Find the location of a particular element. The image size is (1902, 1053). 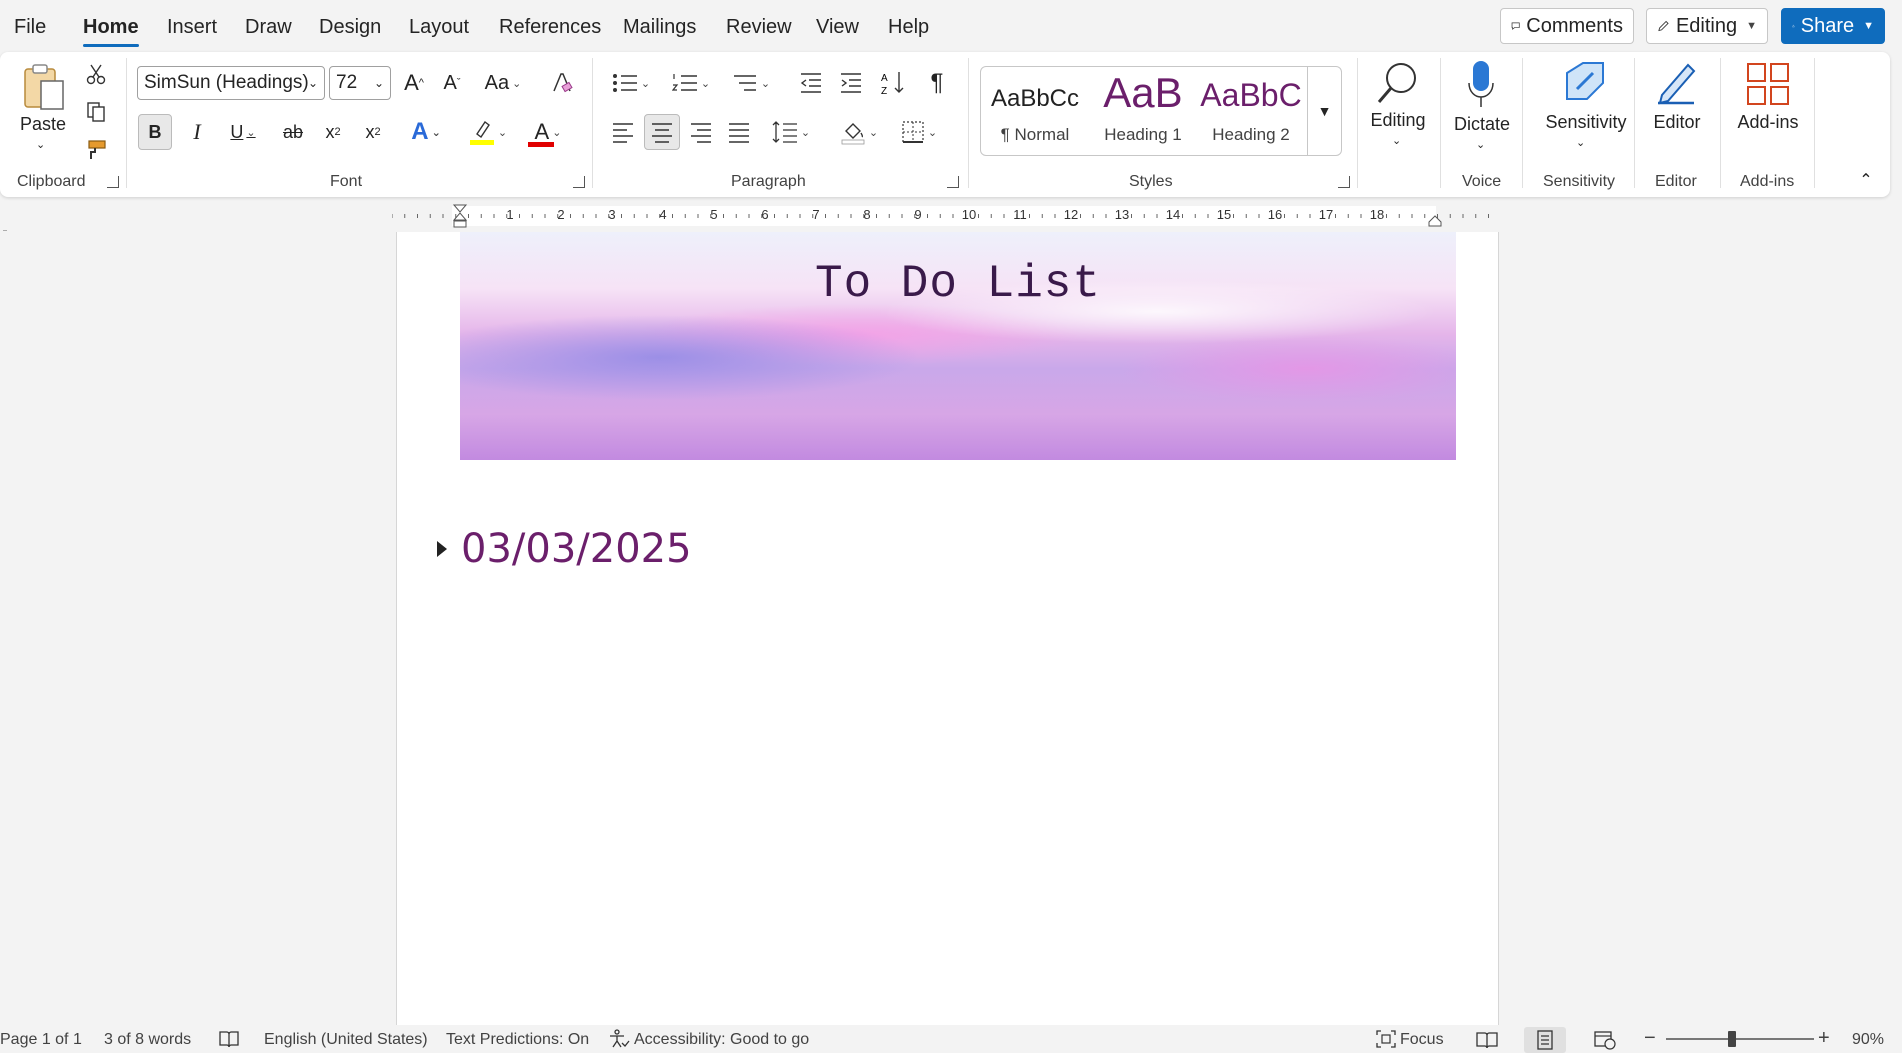

justify-icon is located at coordinates (739, 132).